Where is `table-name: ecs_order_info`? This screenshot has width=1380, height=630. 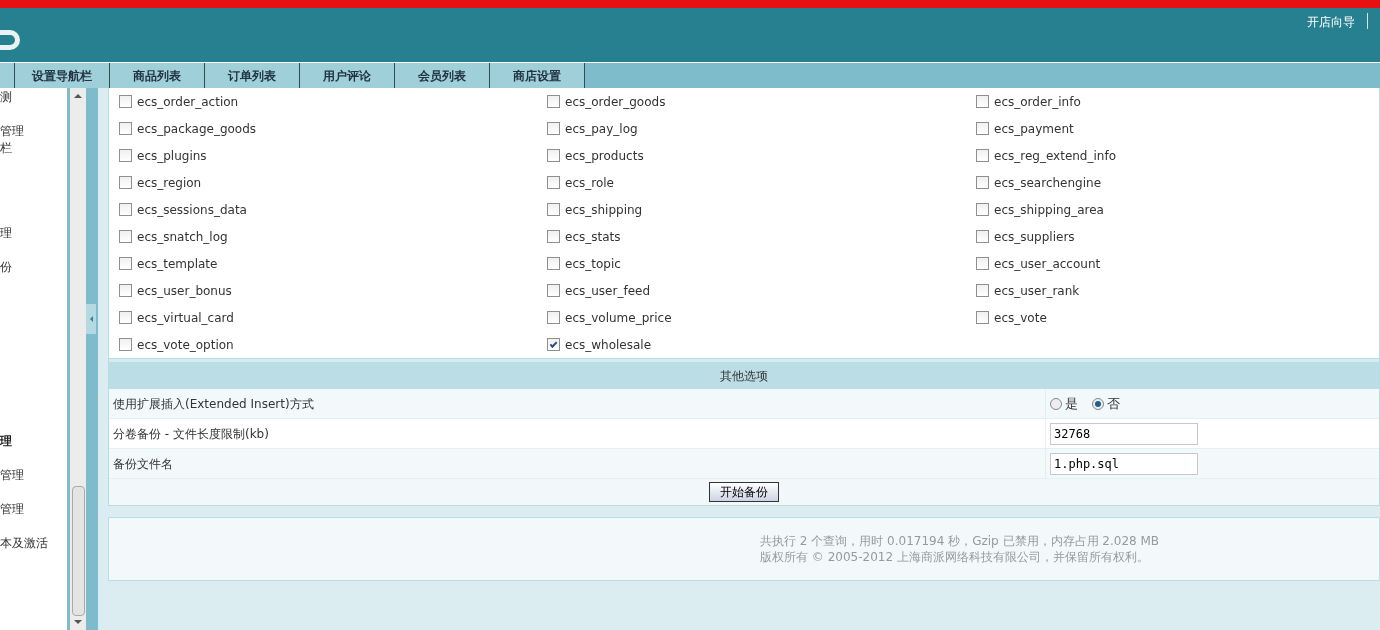
table-name: ecs_order_info is located at coordinates (1037, 102).